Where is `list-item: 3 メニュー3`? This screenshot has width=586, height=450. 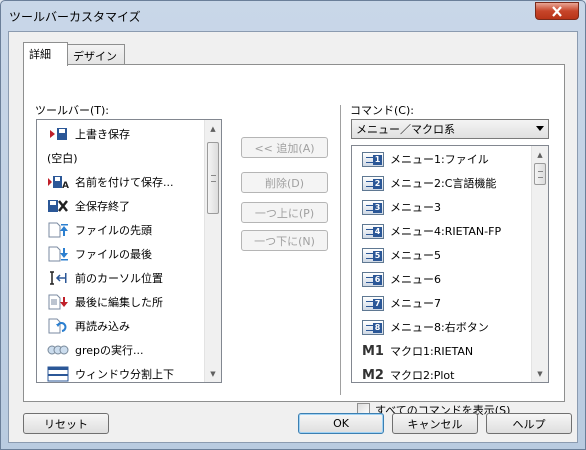 list-item: 3 メニュー3 is located at coordinates (401, 207).